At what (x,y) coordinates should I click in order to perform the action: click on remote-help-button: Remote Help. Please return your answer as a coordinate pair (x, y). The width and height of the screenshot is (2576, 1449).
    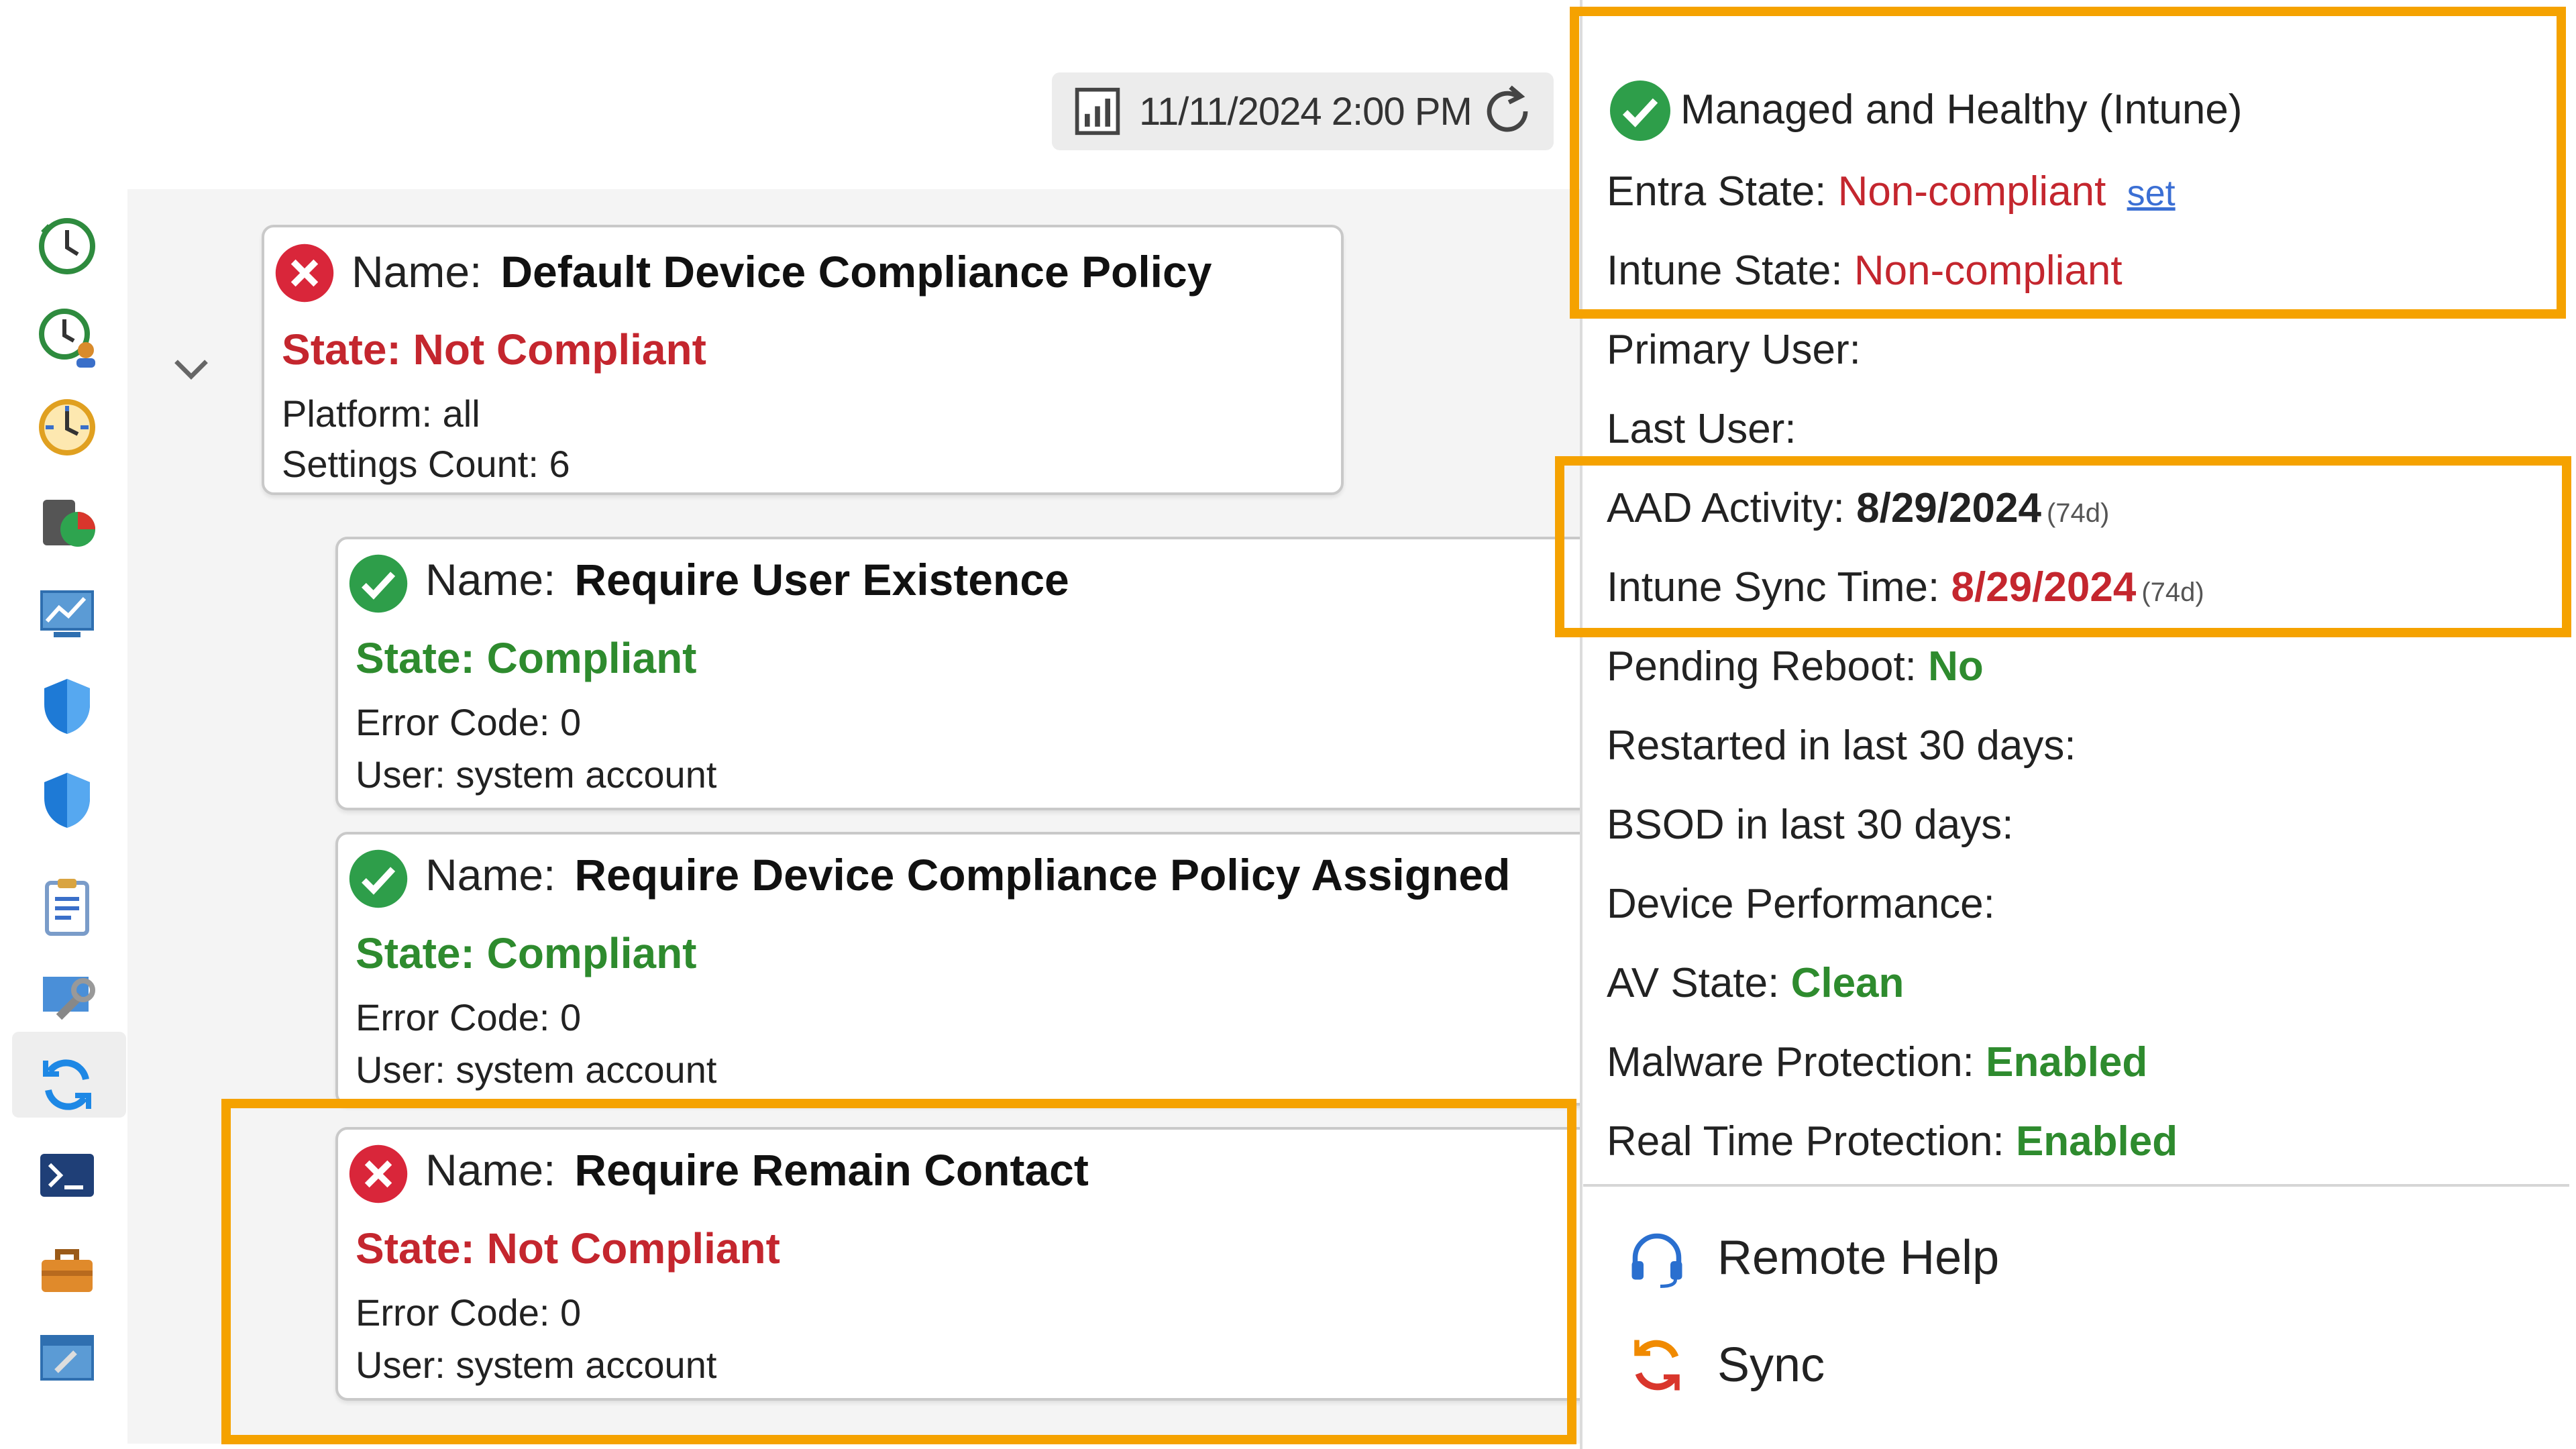
    Looking at the image, I should click on (1811, 1258).